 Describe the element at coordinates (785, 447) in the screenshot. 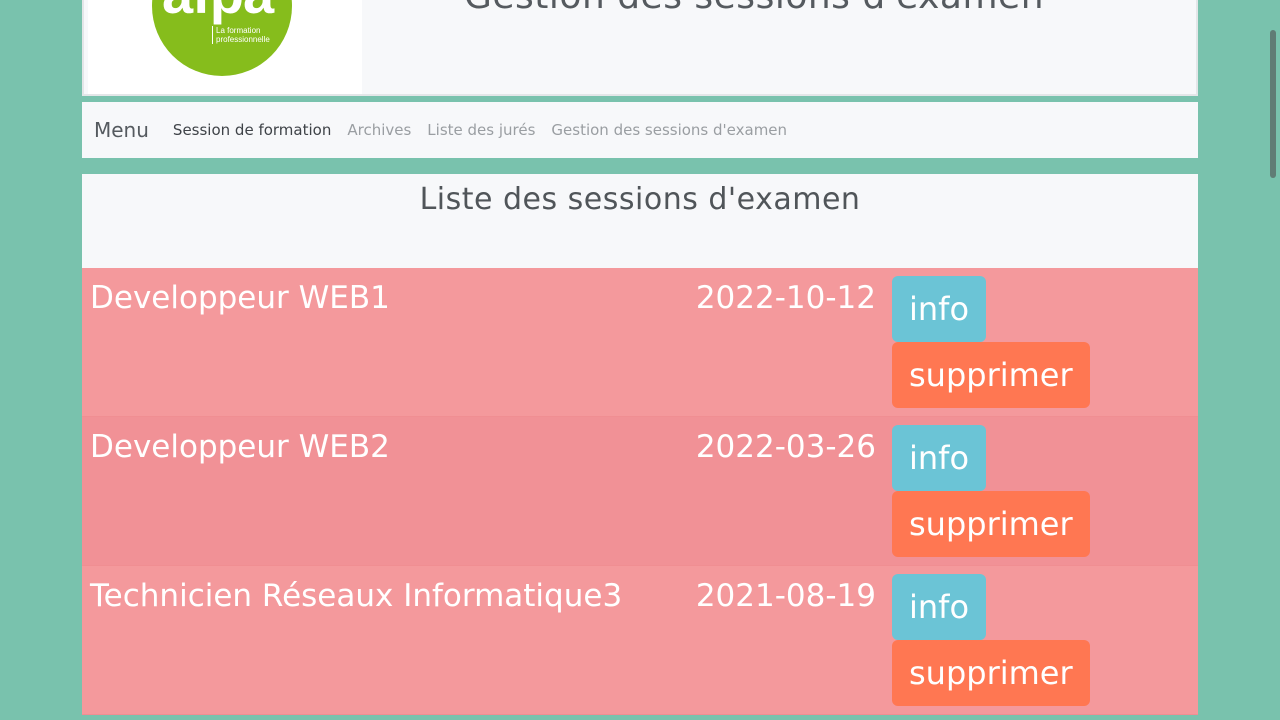

I see `session-date: 2022-03-26` at that location.